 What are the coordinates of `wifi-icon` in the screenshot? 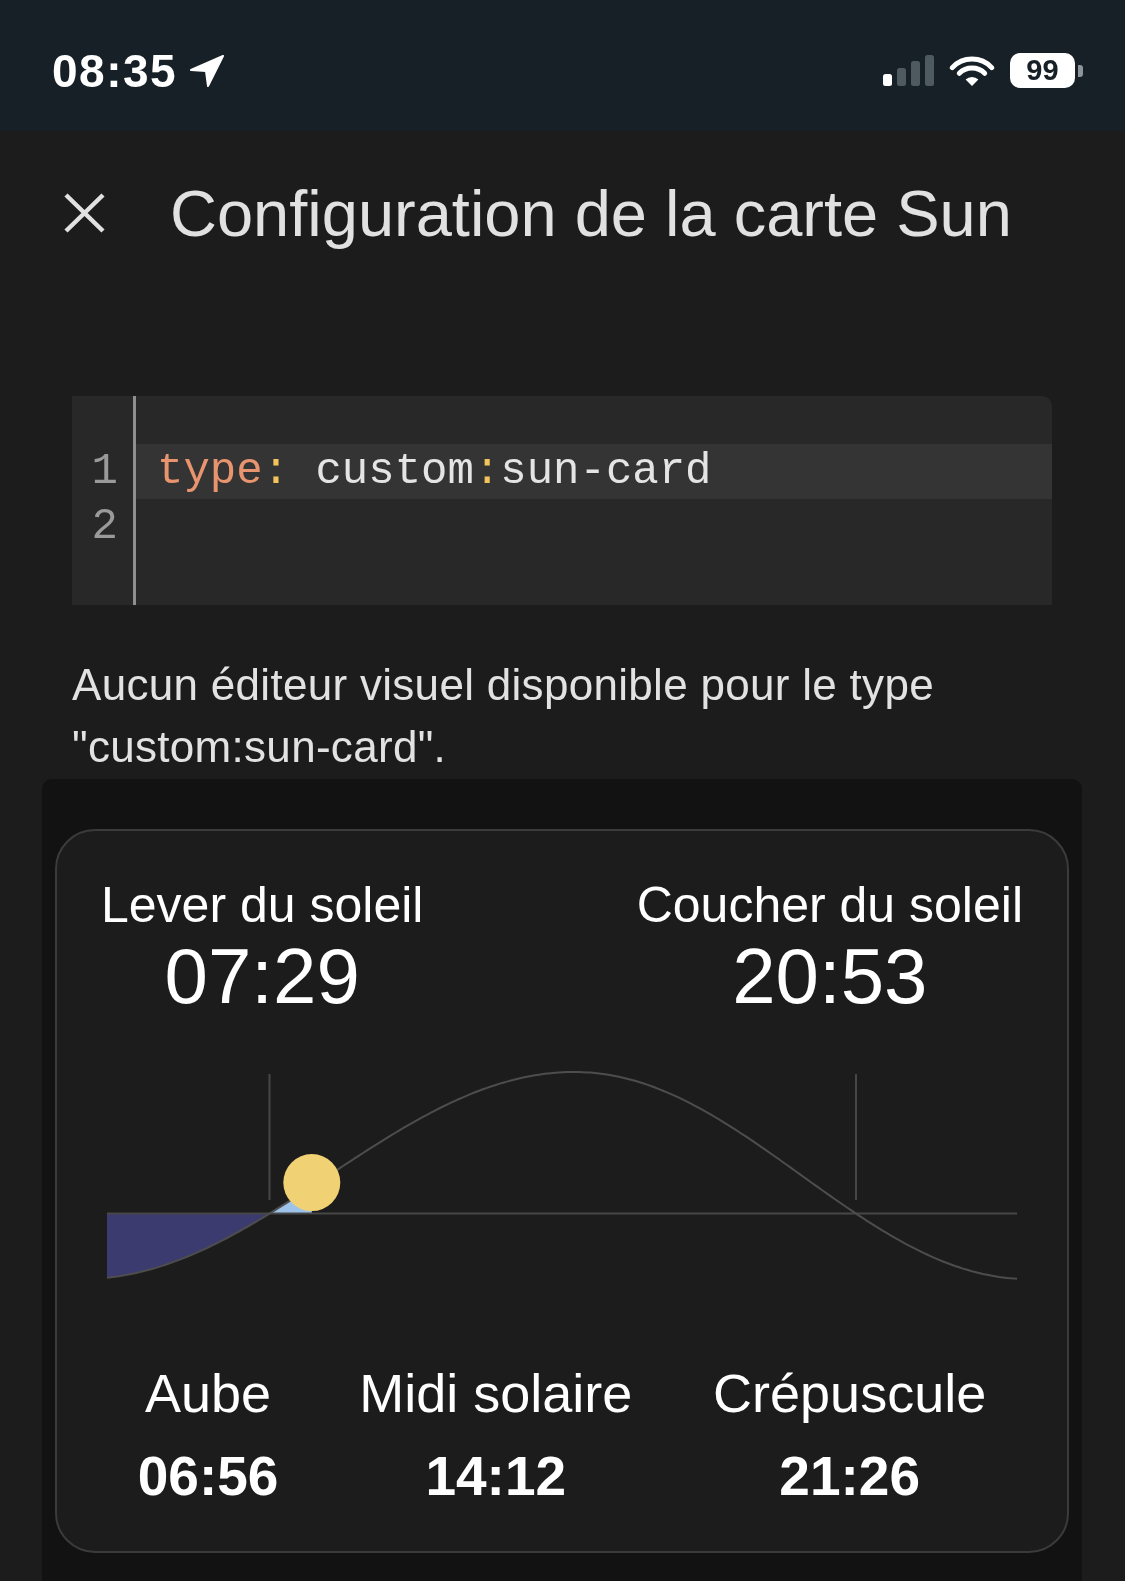 It's located at (972, 70).